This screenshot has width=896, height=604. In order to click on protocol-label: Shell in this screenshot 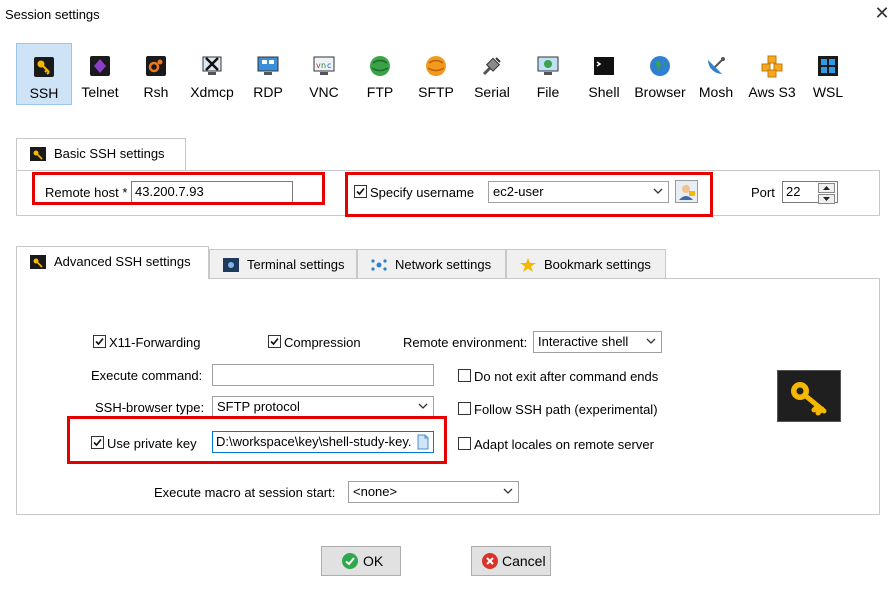, I will do `click(604, 92)`.